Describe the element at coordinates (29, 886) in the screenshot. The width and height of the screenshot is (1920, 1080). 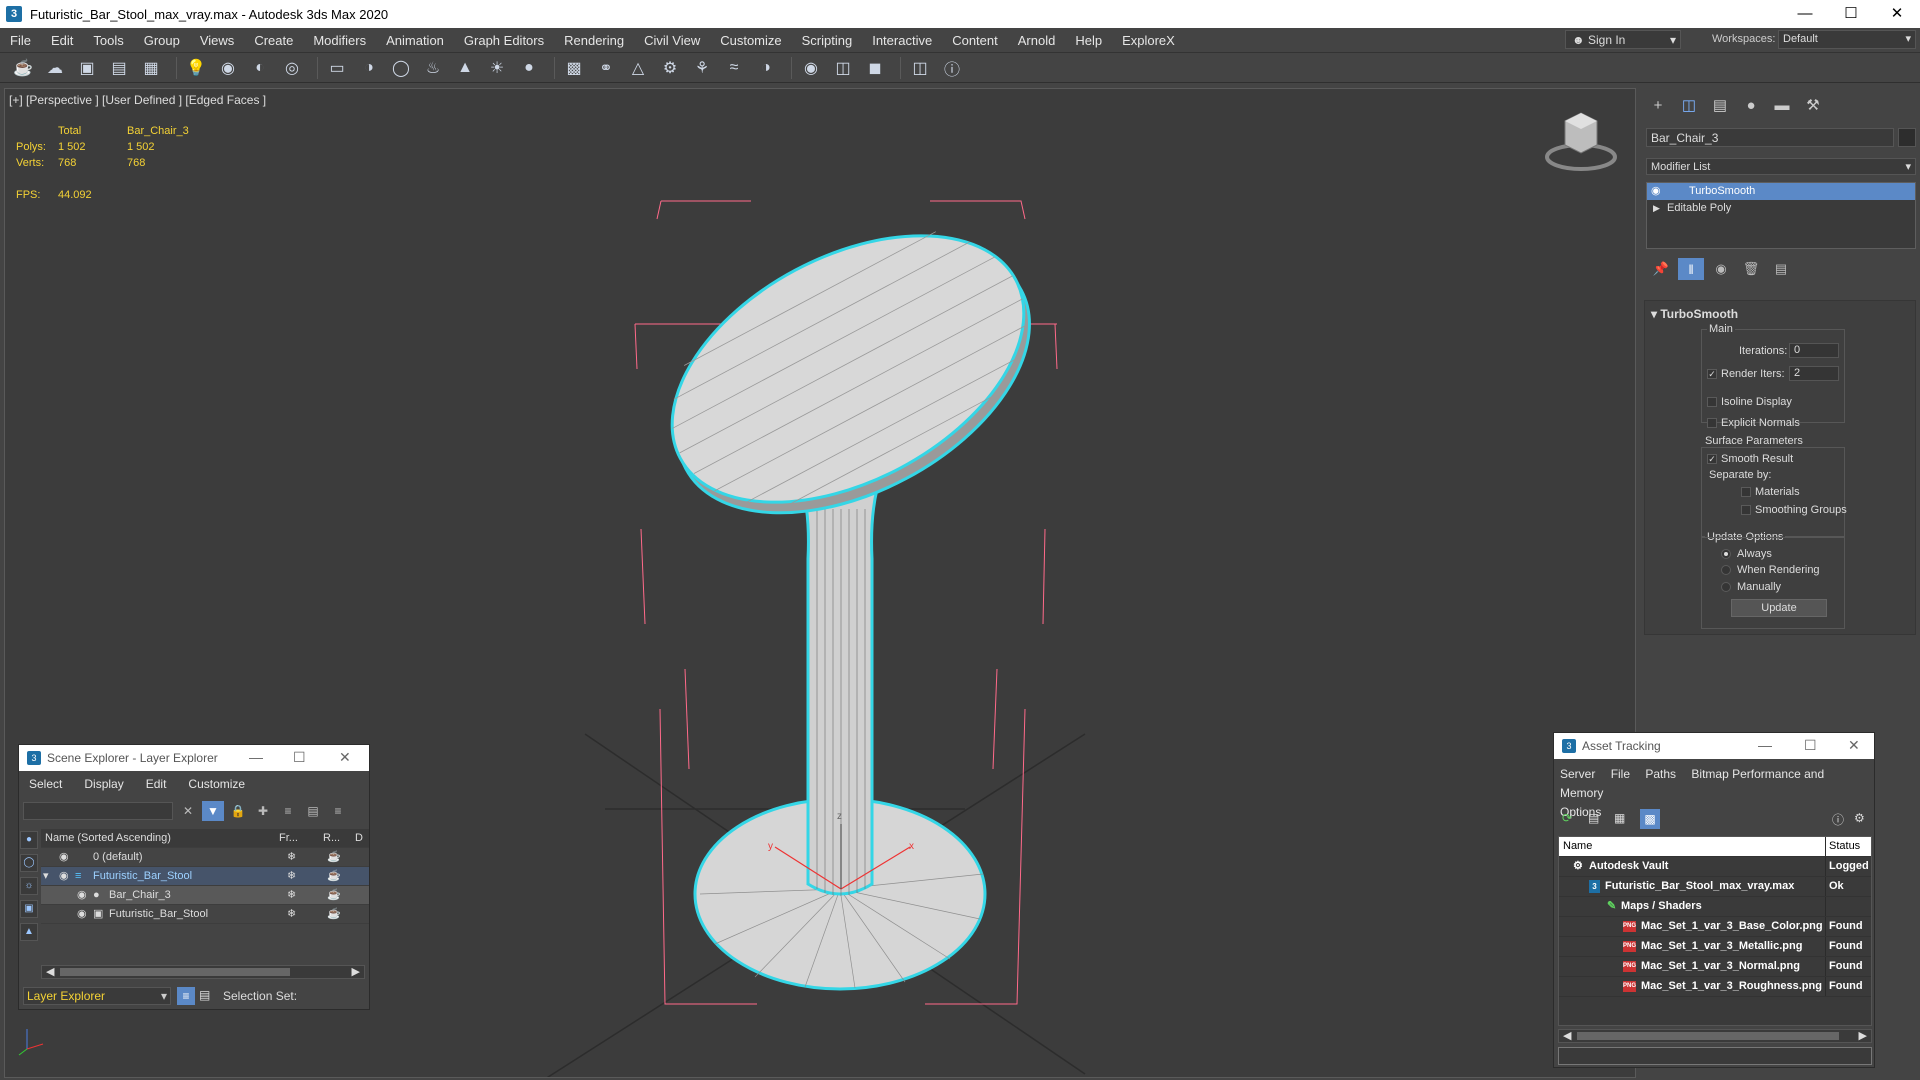
I see `display-lights-icon: ☼` at that location.